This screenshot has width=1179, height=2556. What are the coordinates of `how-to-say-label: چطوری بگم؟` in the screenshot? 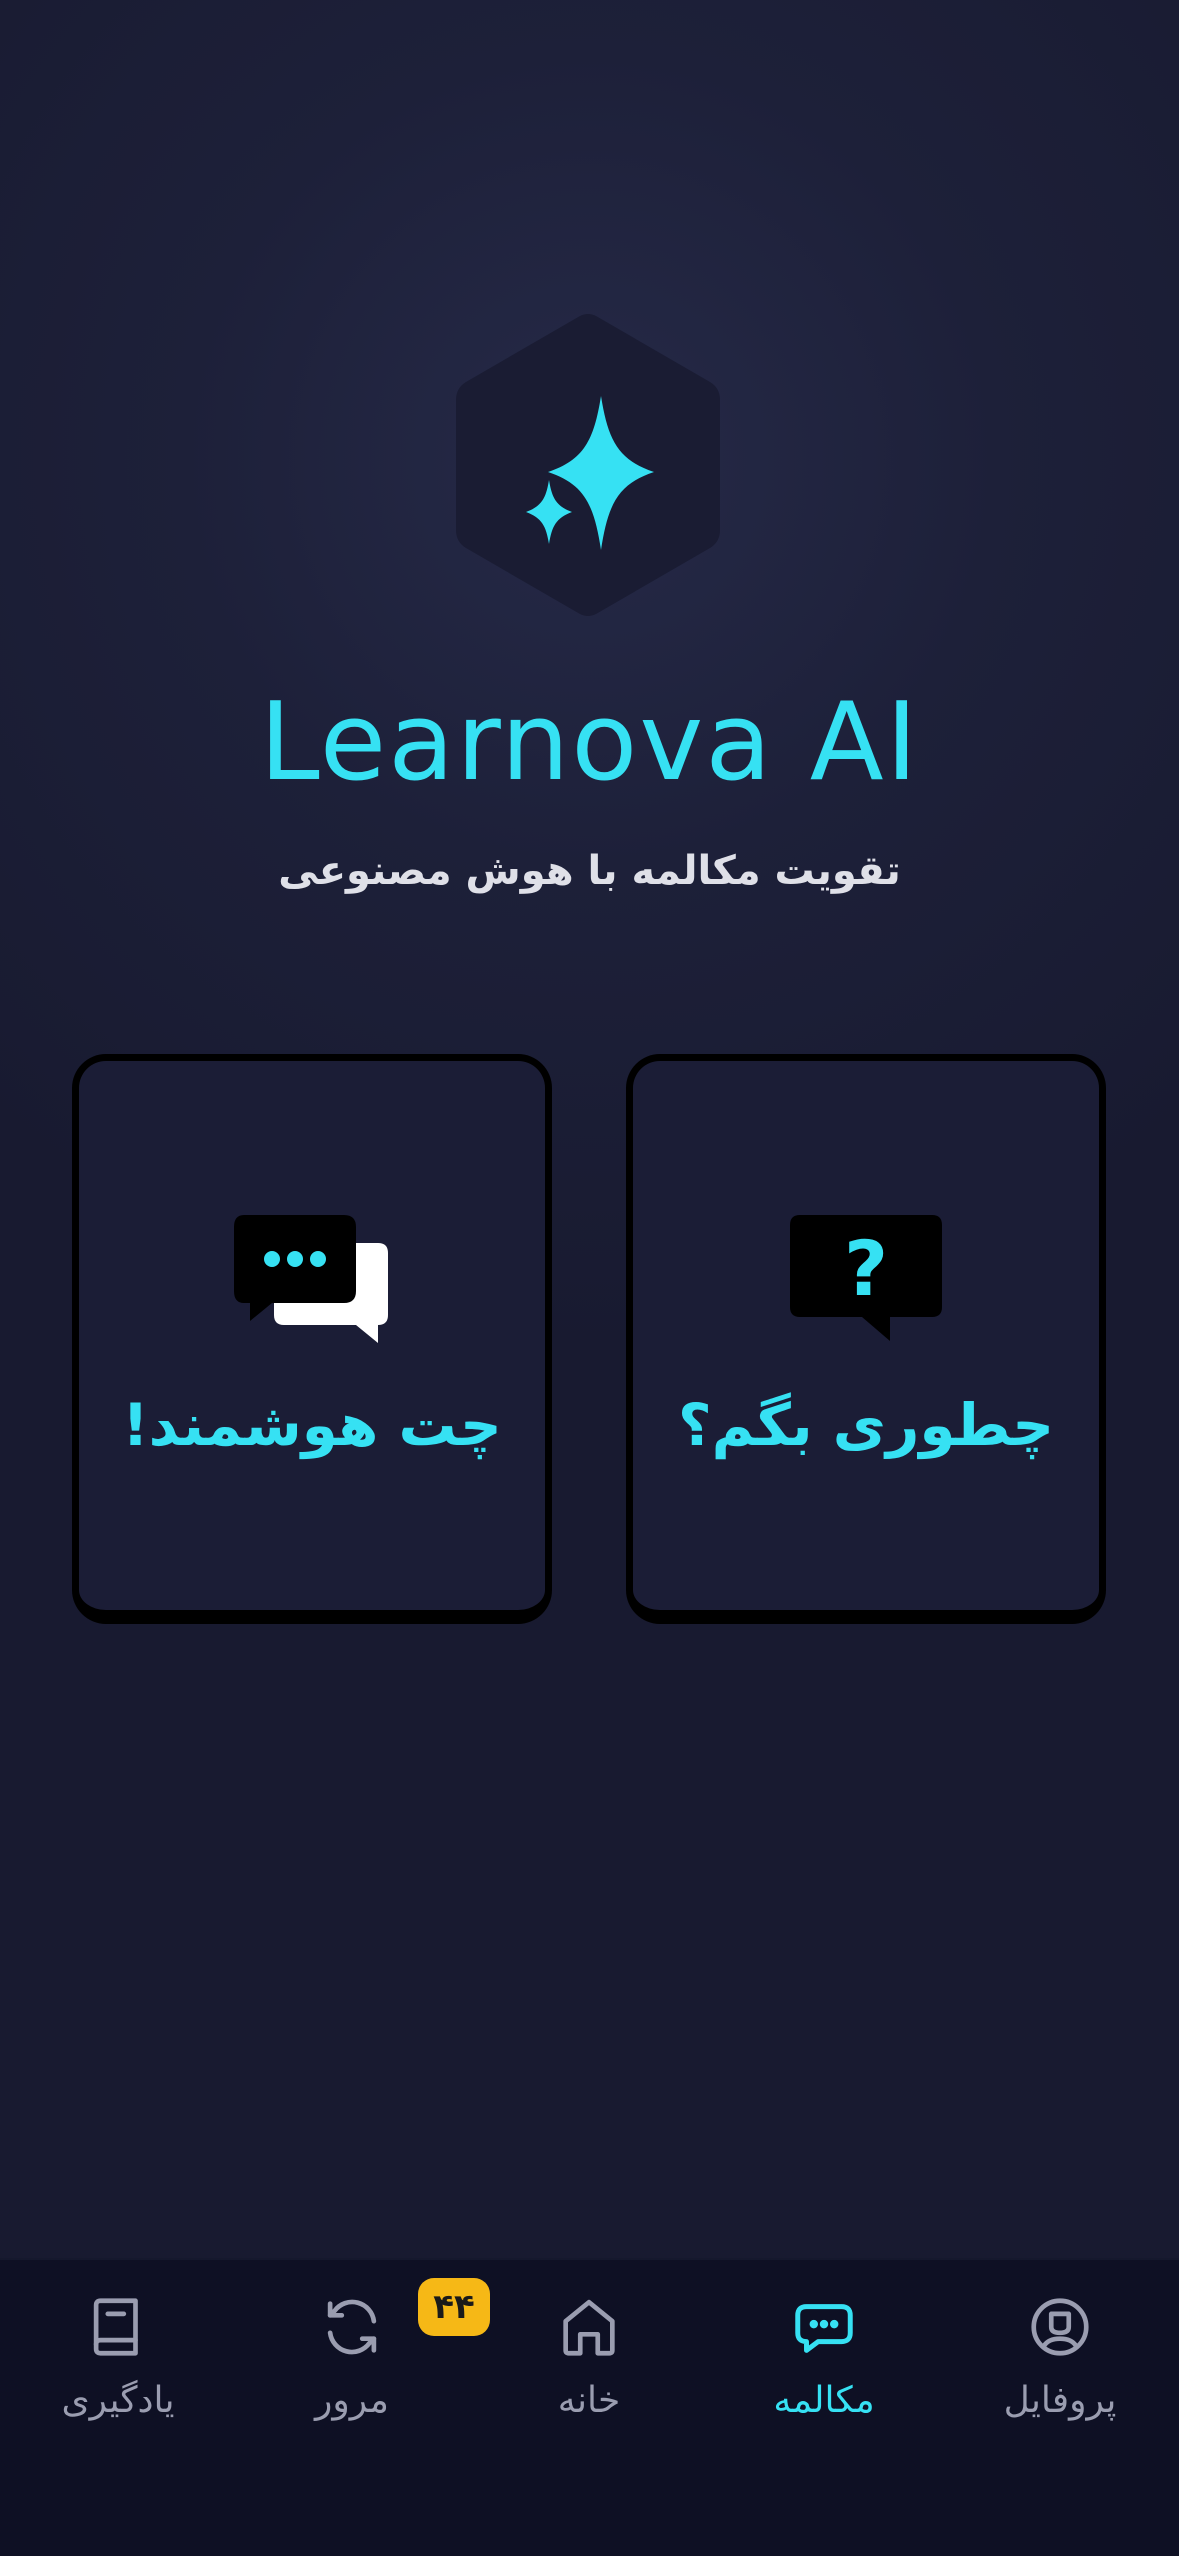 It's located at (866, 1425).